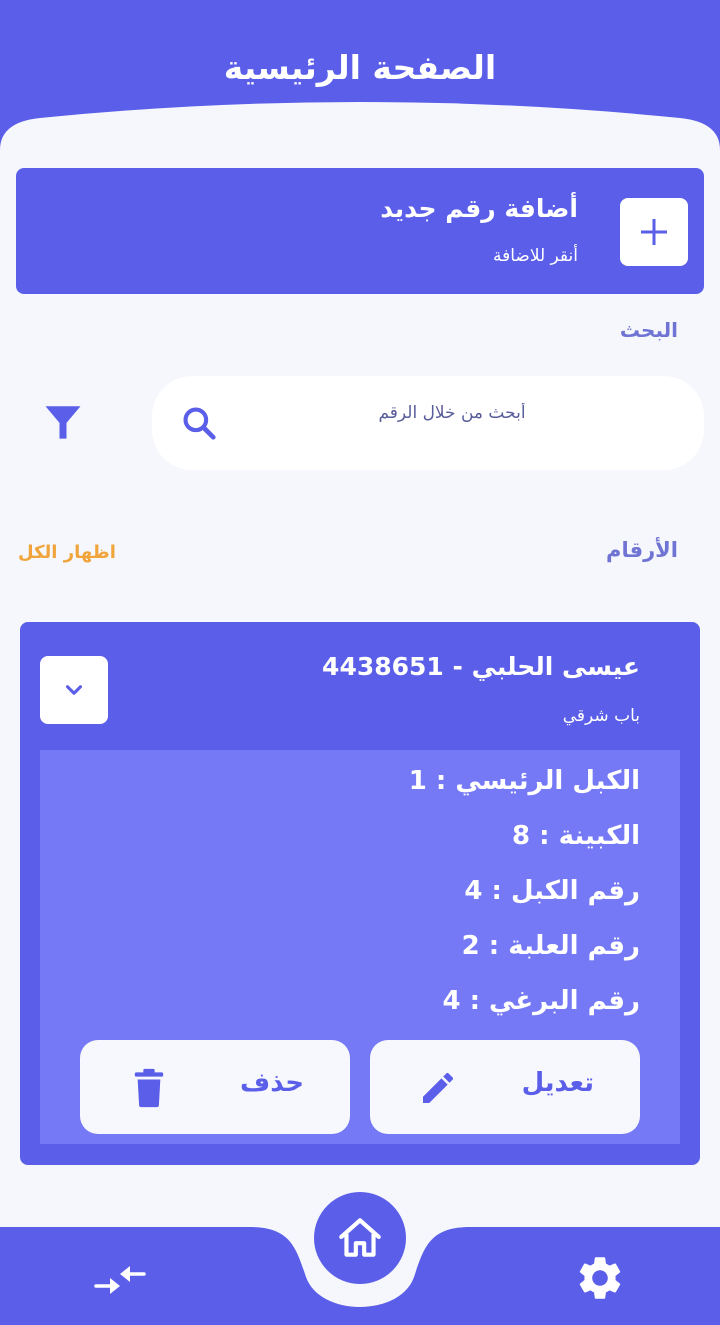 The width and height of the screenshot is (720, 1325). Describe the element at coordinates (199, 423) in the screenshot. I see `search-icon` at that location.